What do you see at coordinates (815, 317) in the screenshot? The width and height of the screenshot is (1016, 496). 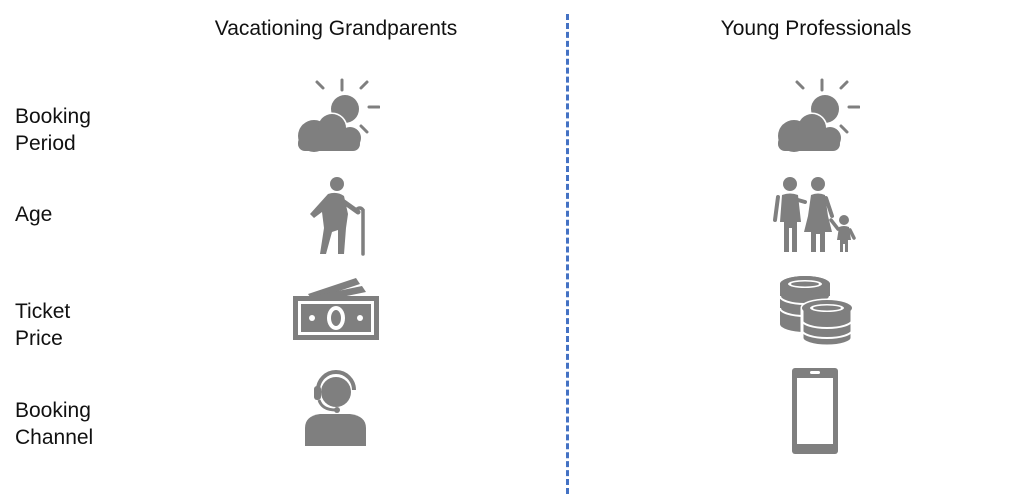 I see `coin-stacks-icon` at bounding box center [815, 317].